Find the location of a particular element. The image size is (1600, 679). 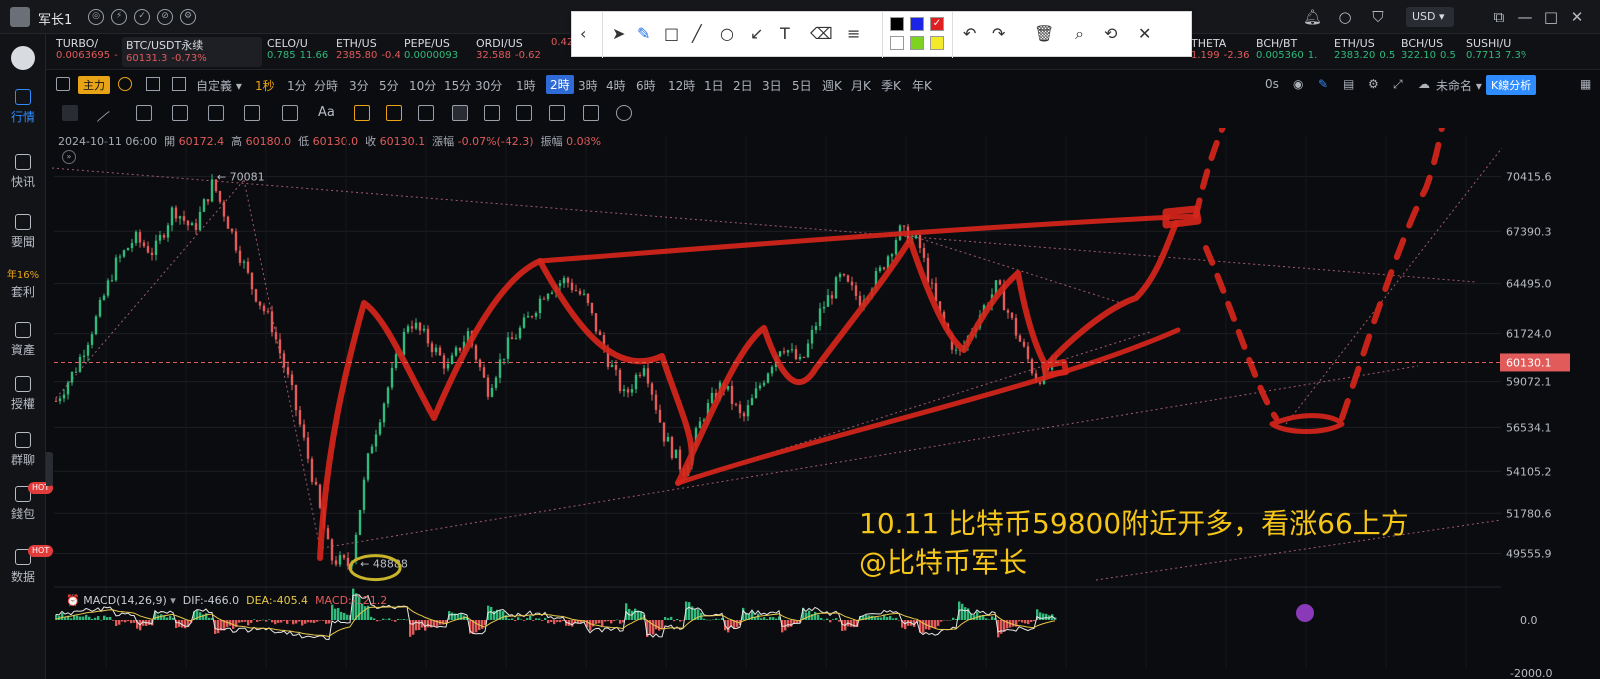

indicator-icon is located at coordinates (125, 84).